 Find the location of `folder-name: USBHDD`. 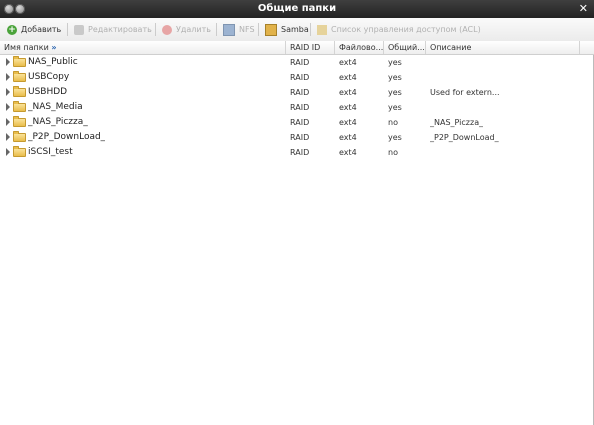

folder-name: USBHDD is located at coordinates (48, 92).